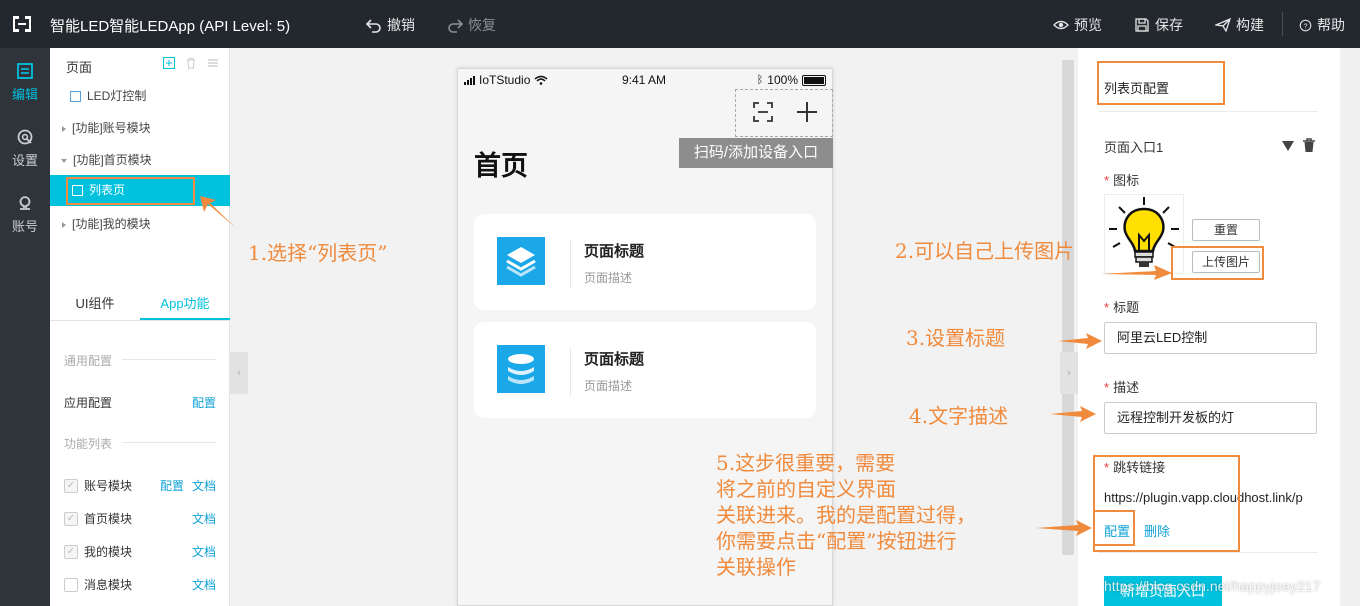 The image size is (1360, 606). I want to click on collapse-triangle-icon, so click(1288, 146).